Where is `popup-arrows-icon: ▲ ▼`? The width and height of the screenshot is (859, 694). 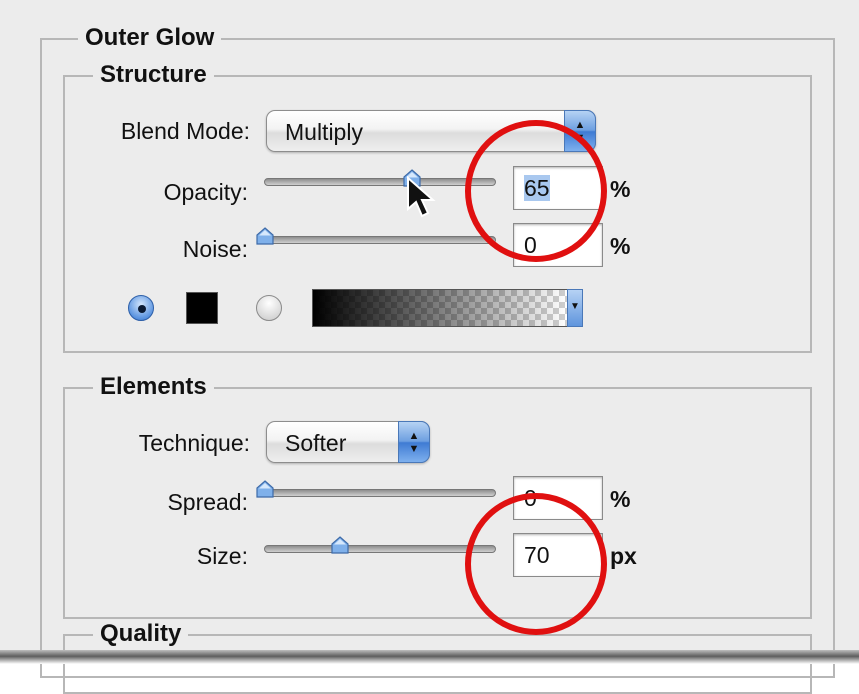 popup-arrows-icon: ▲ ▼ is located at coordinates (414, 442).